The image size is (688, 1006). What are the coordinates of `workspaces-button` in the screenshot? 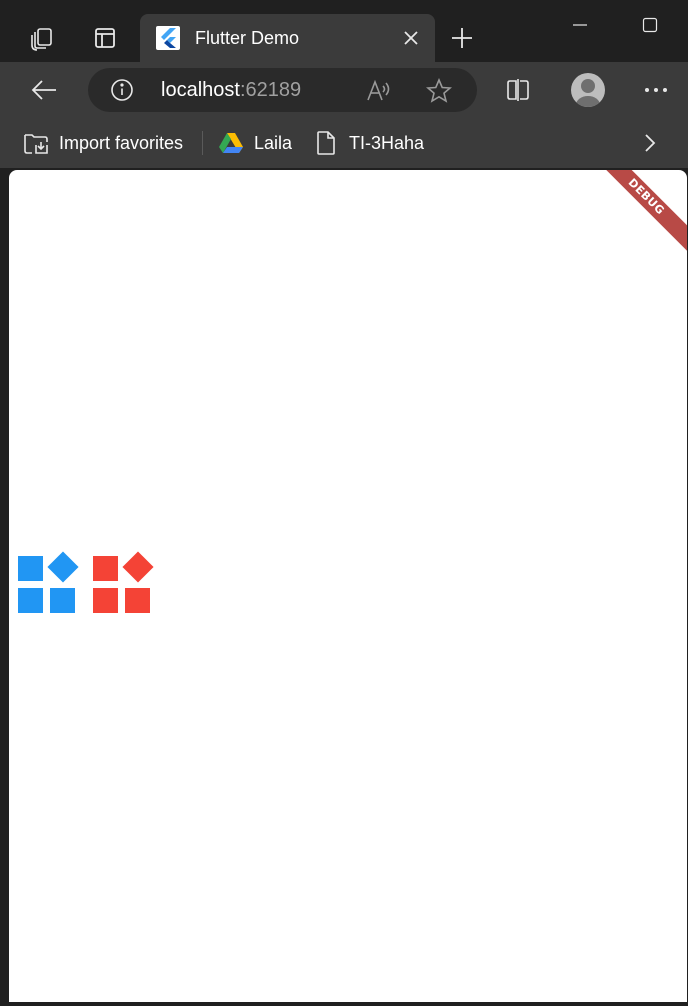 It's located at (42, 38).